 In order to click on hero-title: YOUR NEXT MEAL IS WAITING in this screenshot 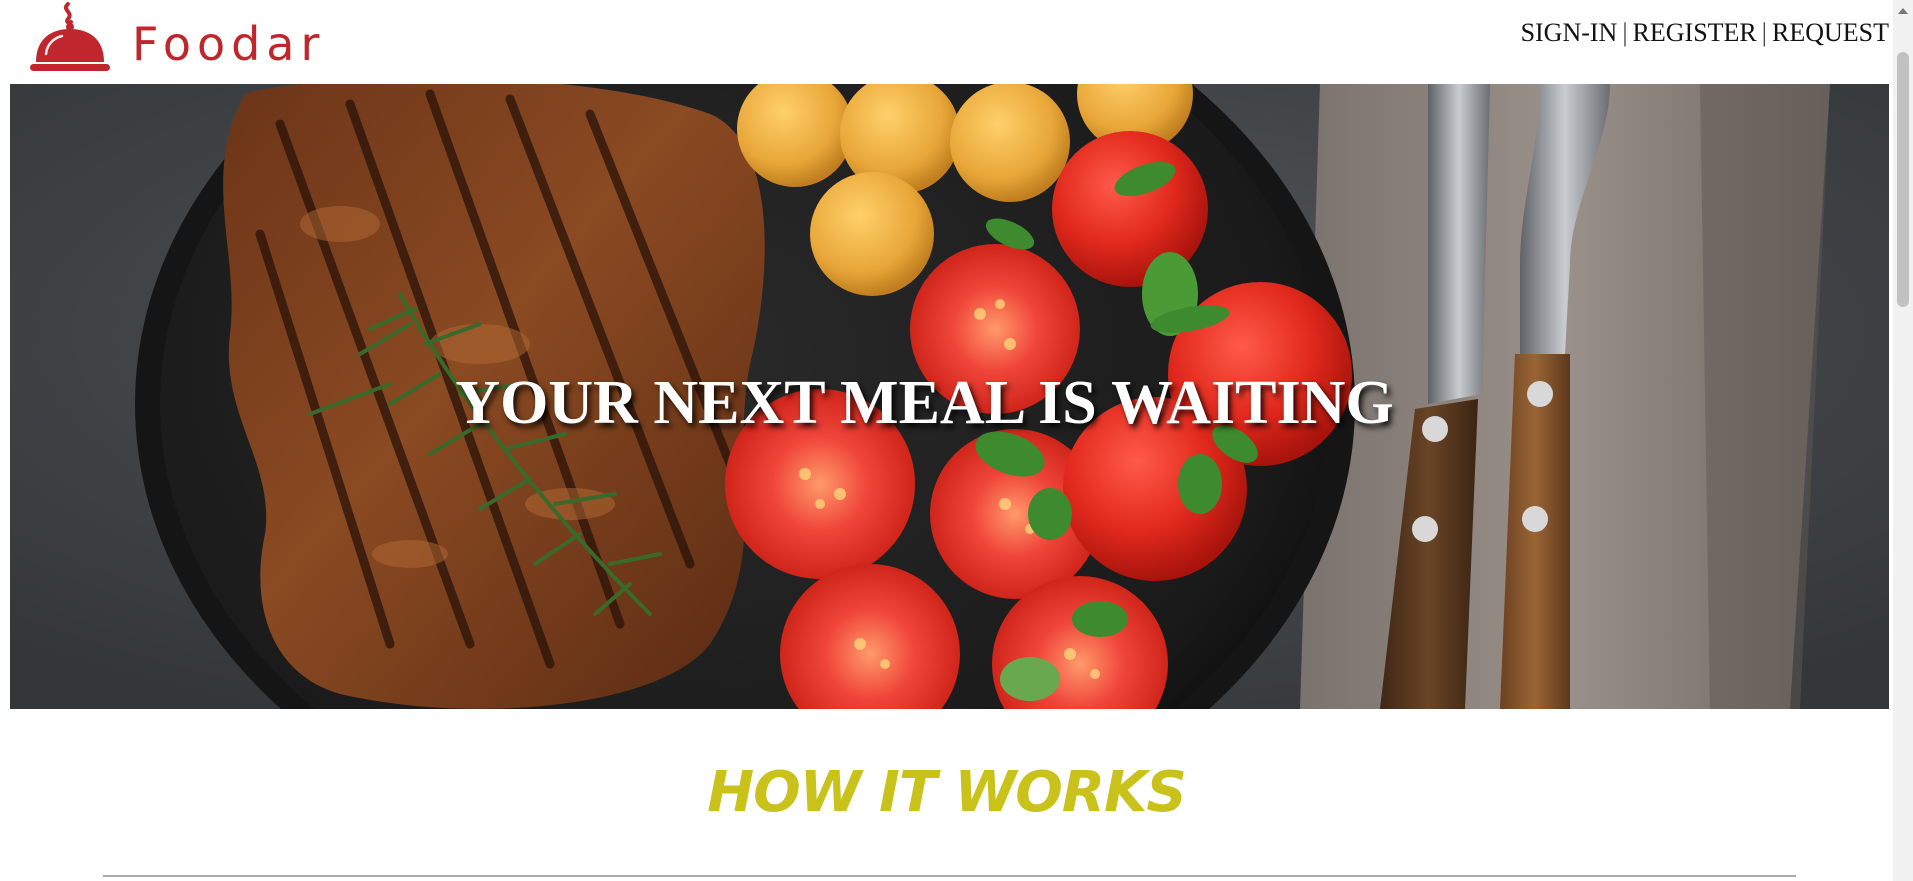, I will do `click(924, 403)`.